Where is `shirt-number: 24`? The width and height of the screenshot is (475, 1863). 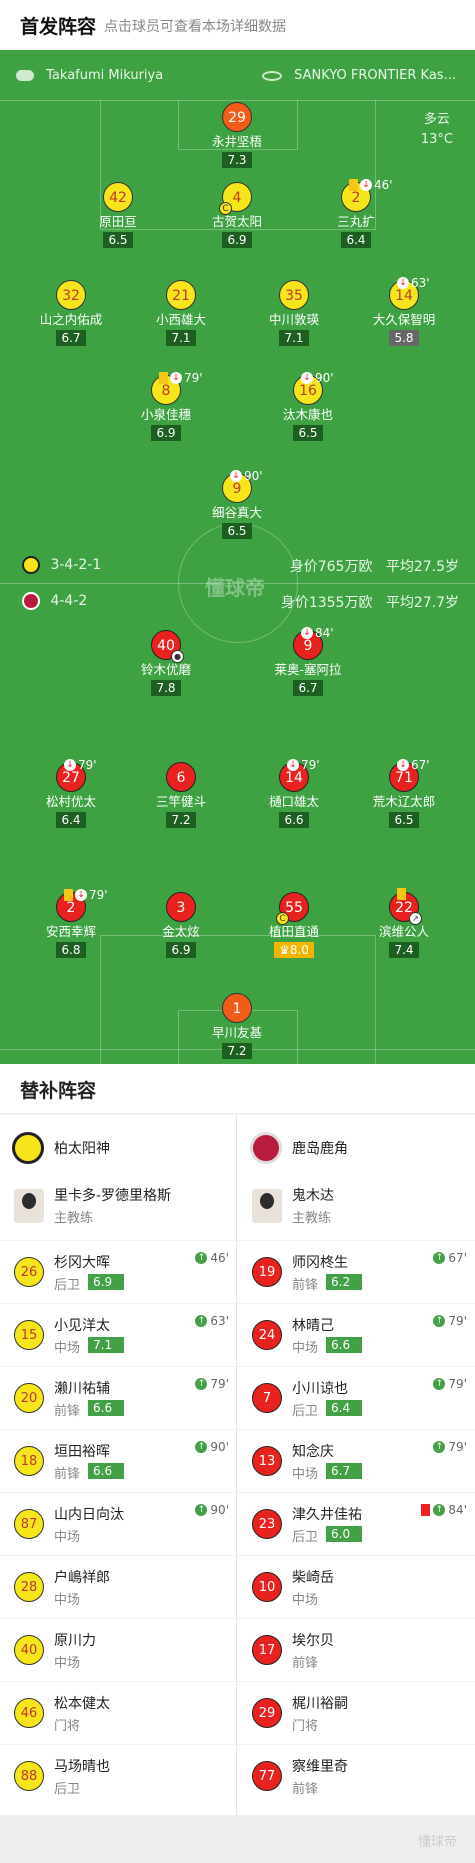 shirt-number: 24 is located at coordinates (267, 1335).